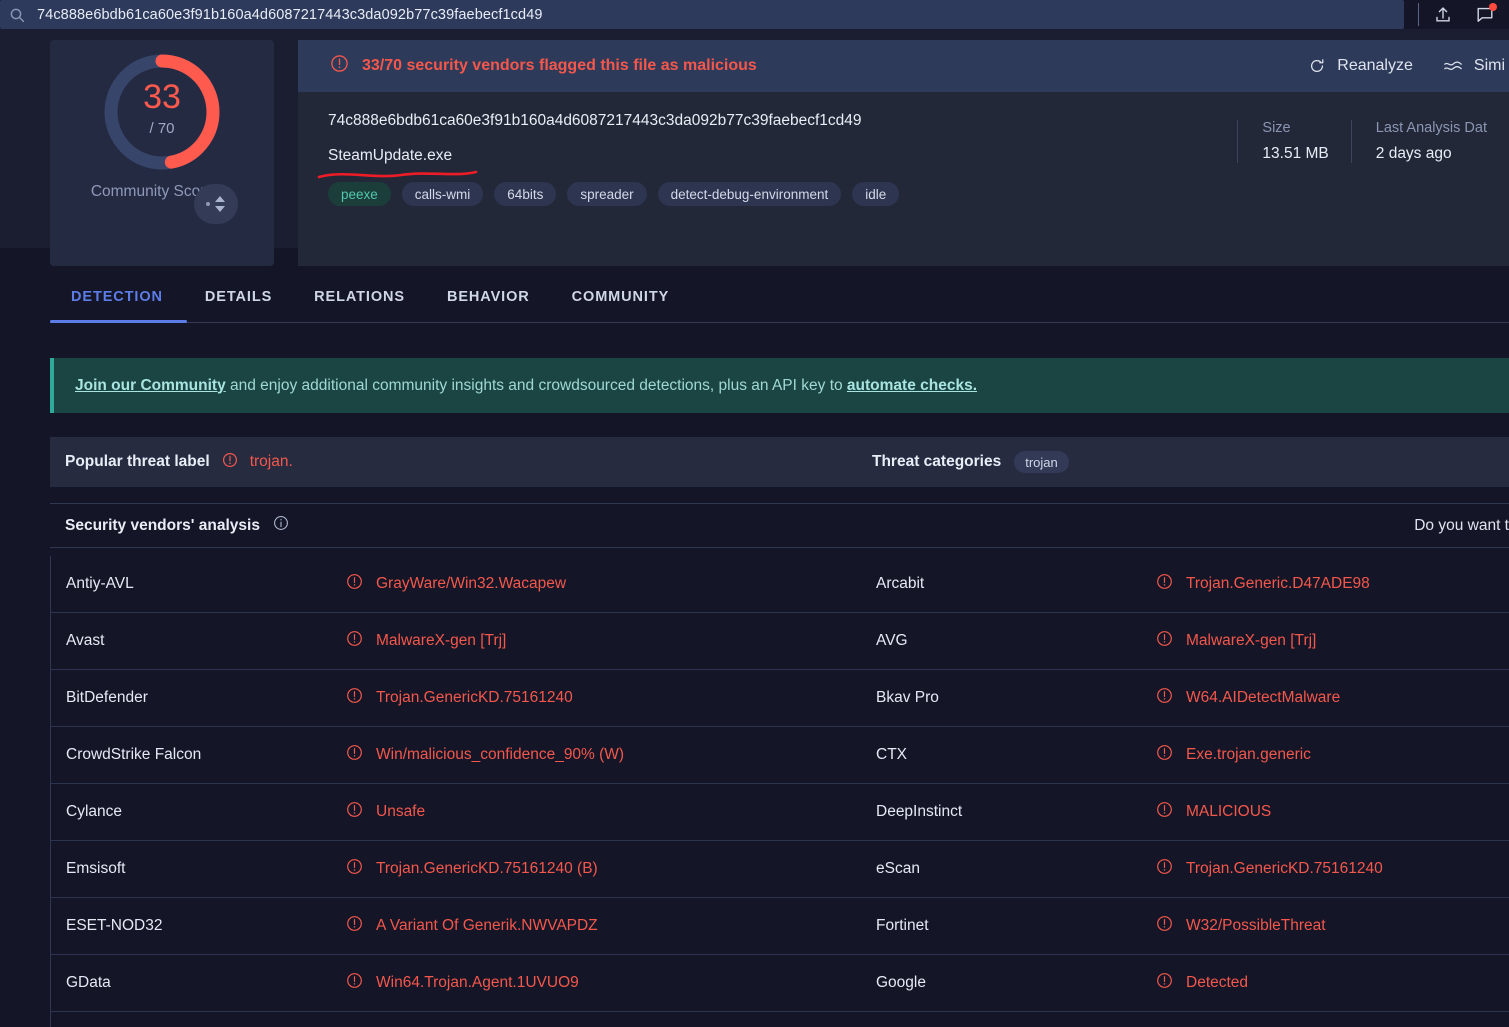  I want to click on vendor-cell: AVG MalwareX-gen [Trj], so click(1185, 641).